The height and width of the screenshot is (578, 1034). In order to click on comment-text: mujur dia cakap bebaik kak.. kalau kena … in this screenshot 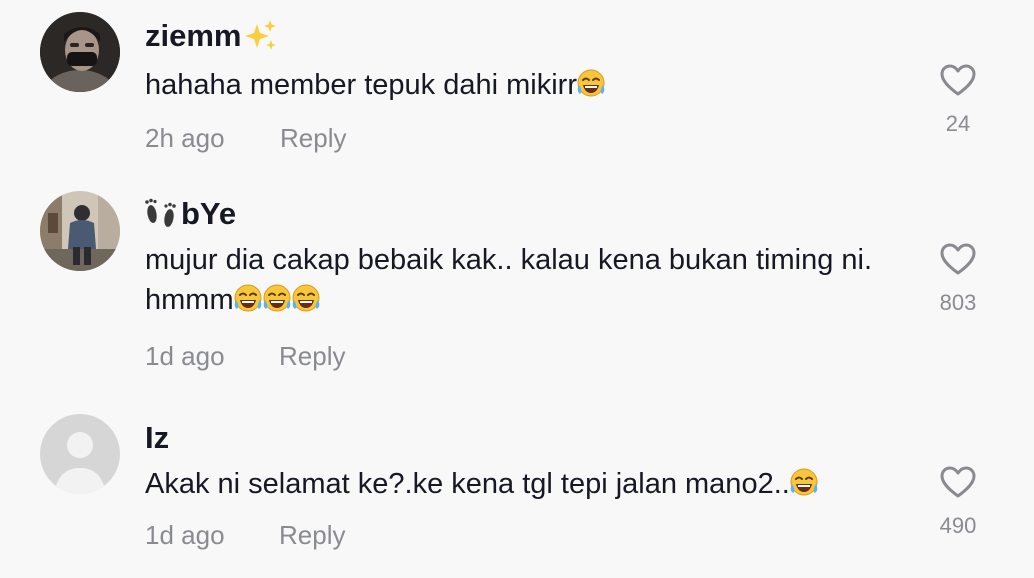, I will do `click(524, 280)`.